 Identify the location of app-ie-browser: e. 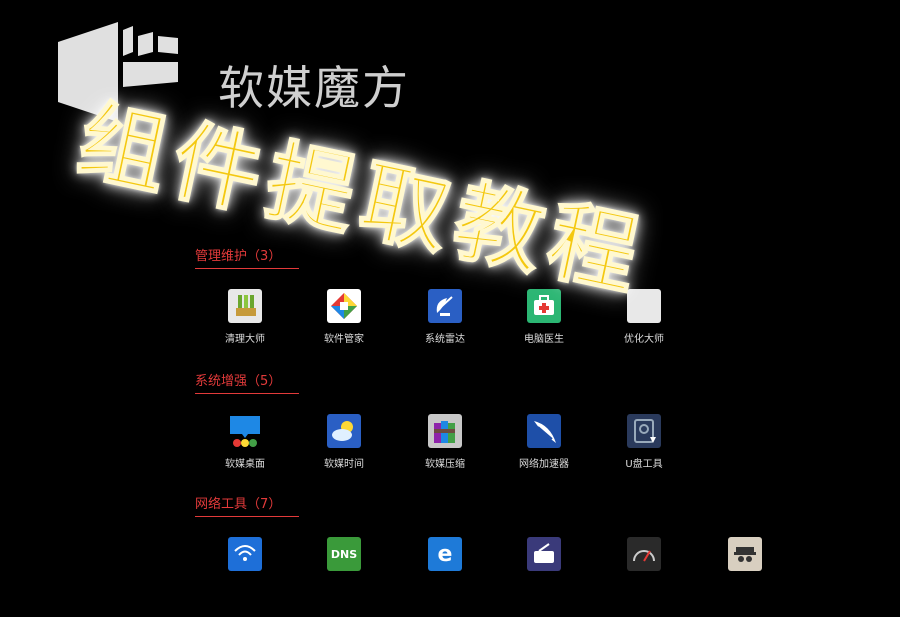
(445, 554).